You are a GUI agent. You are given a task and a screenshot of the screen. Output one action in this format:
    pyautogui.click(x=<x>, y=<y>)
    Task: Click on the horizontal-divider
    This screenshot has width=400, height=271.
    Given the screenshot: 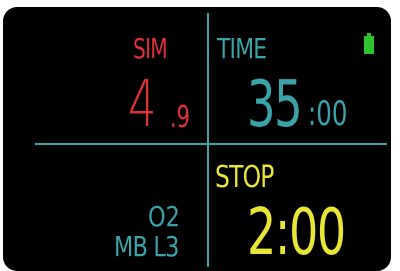 What is the action you would take?
    pyautogui.click(x=211, y=144)
    